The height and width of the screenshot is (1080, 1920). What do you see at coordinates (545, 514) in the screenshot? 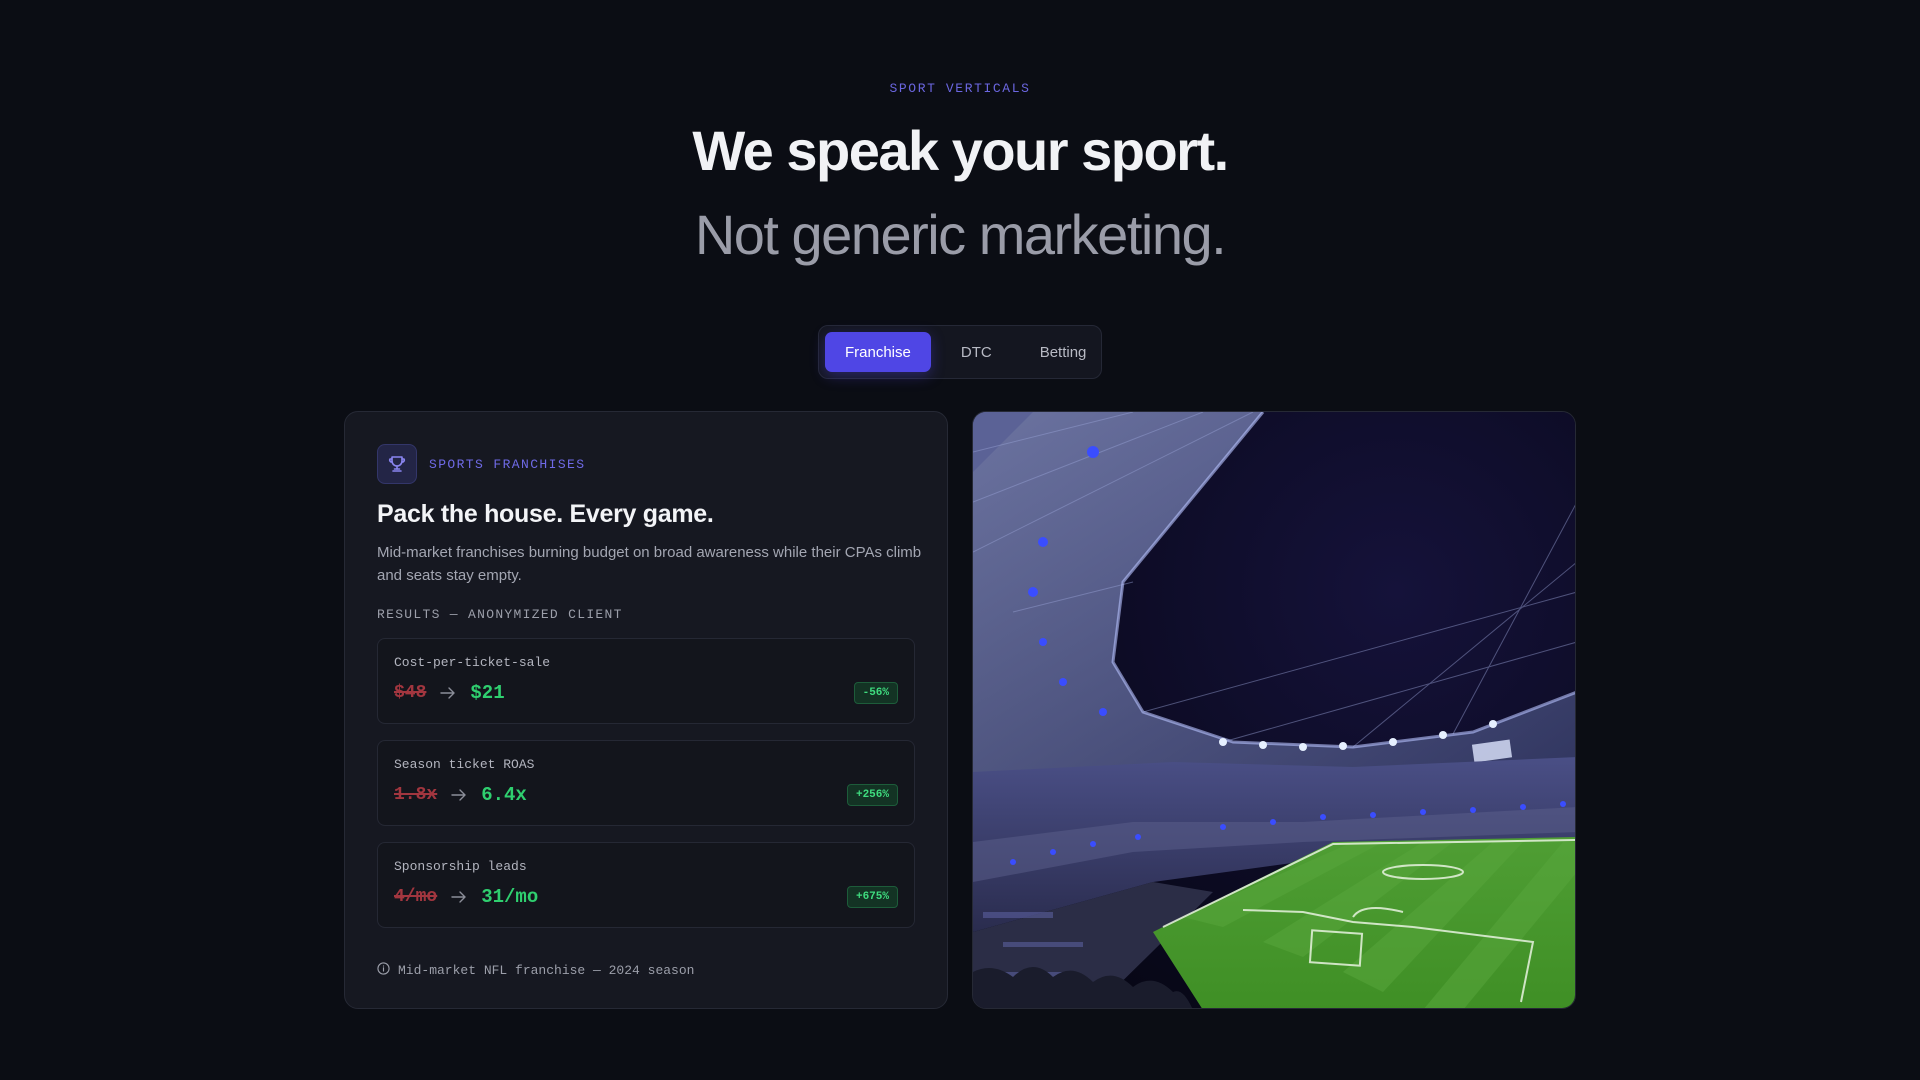
I see `card-title: Pack the house. Every game.` at bounding box center [545, 514].